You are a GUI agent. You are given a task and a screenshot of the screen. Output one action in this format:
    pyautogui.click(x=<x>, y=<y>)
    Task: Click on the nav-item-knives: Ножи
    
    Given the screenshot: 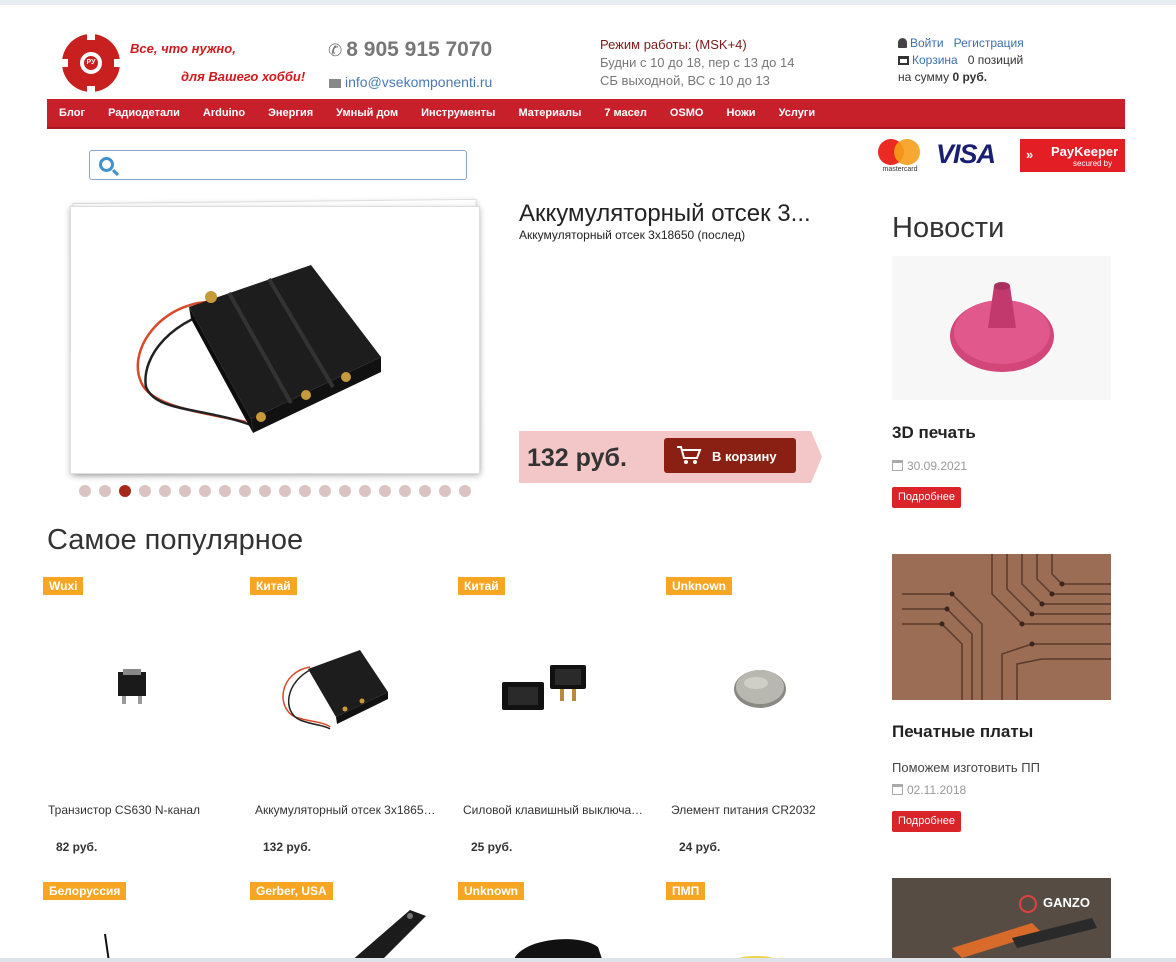 What is the action you would take?
    pyautogui.click(x=740, y=113)
    